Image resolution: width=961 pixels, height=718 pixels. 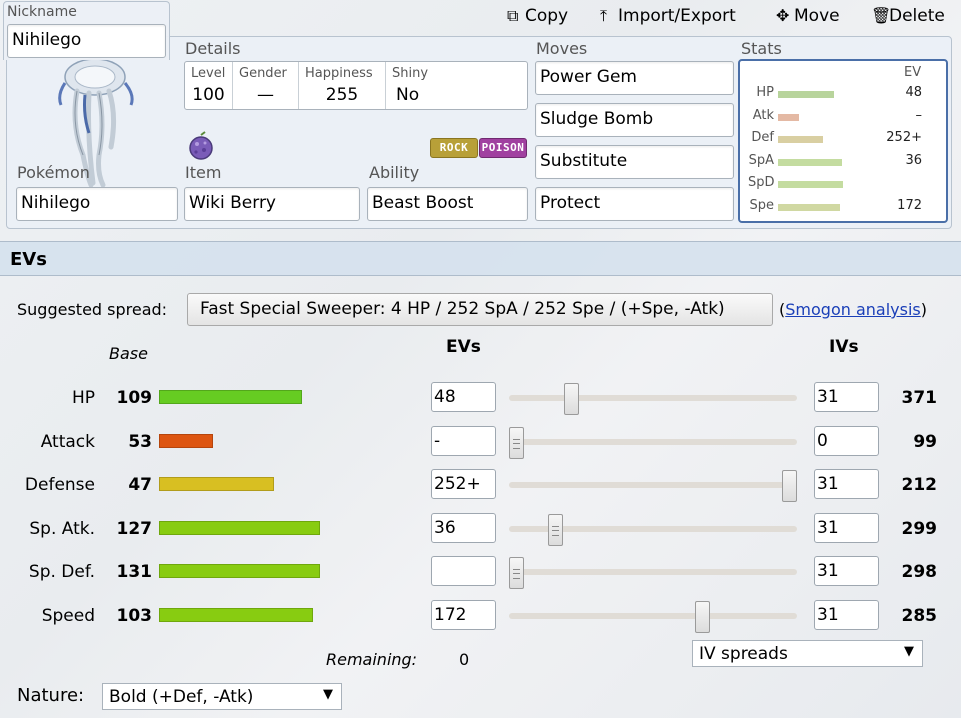 I want to click on stat-summary-row: Atk –, so click(x=843, y=117).